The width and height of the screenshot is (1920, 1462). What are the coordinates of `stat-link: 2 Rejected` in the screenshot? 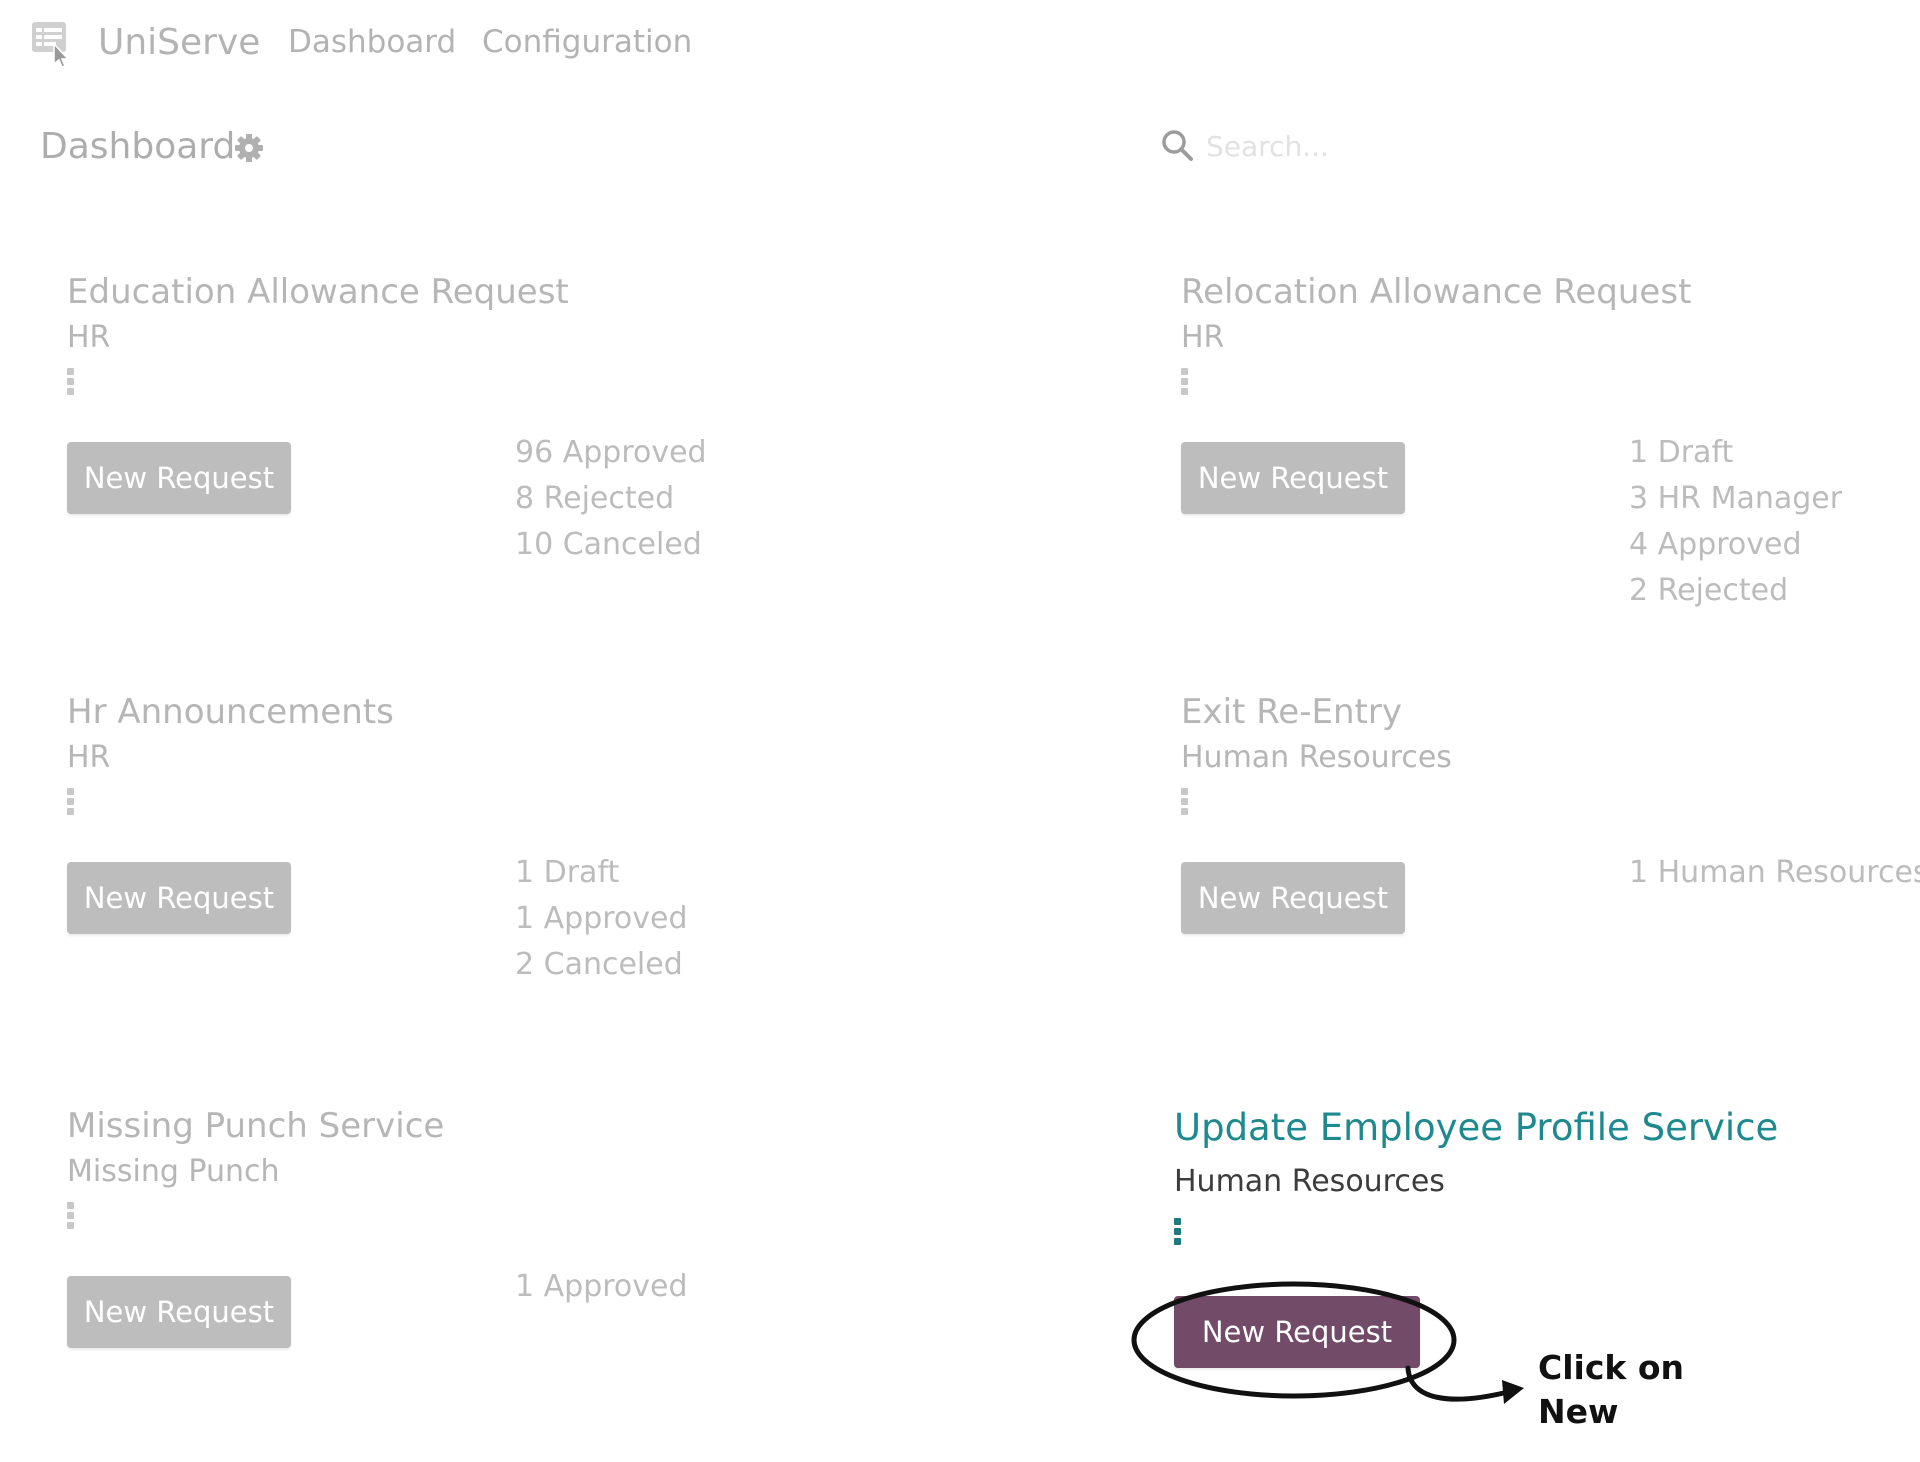 It's located at (1735, 591).